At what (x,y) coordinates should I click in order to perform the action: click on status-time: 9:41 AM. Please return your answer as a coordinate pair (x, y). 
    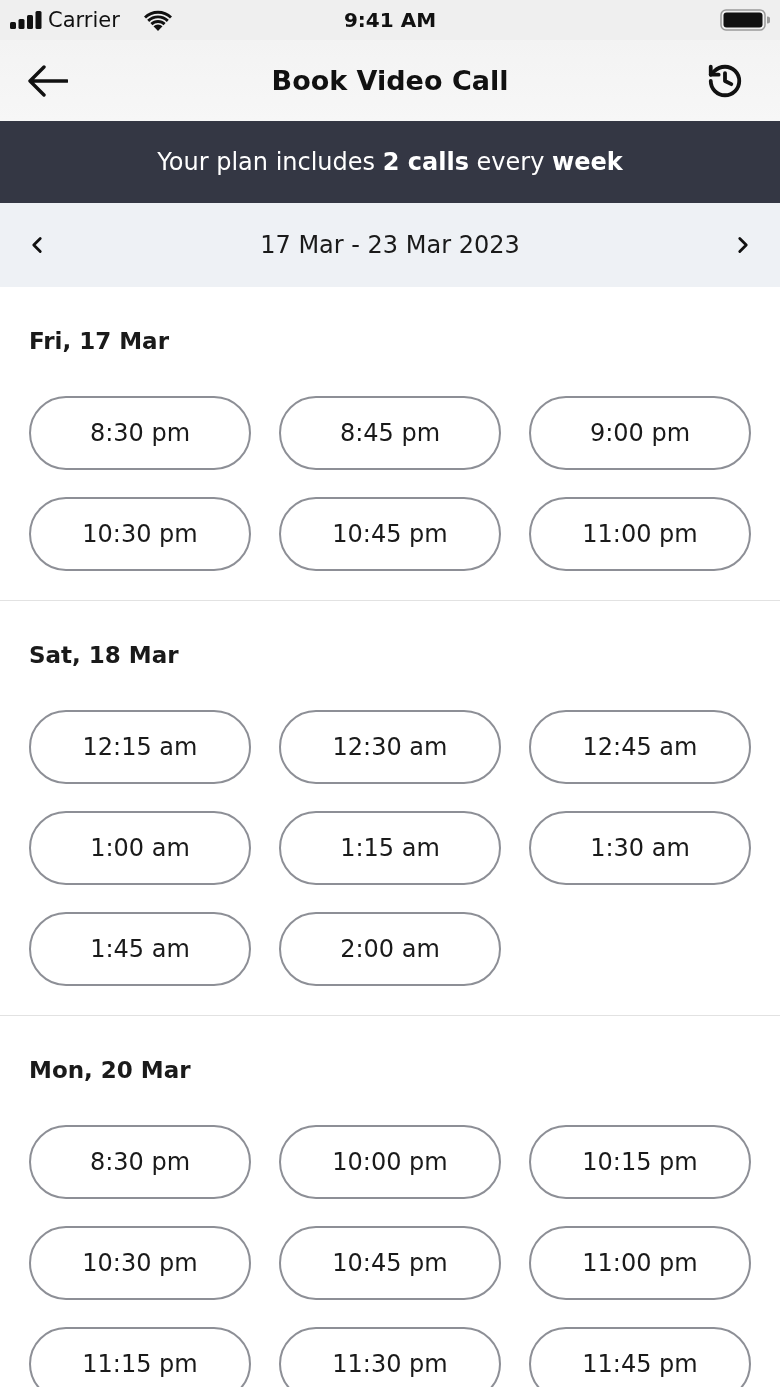
    Looking at the image, I should click on (390, 20).